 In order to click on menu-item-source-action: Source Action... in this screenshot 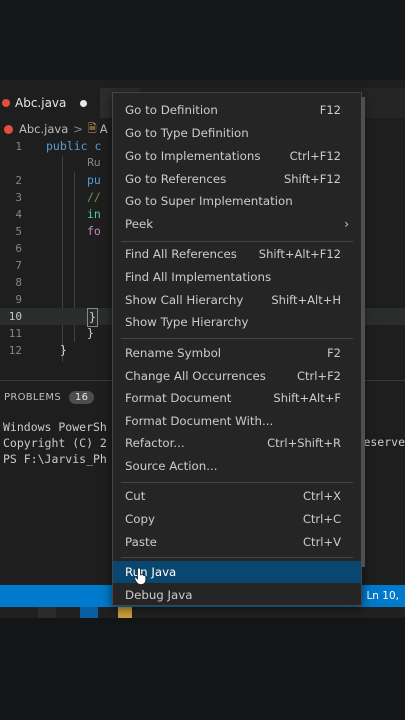, I will do `click(237, 466)`.